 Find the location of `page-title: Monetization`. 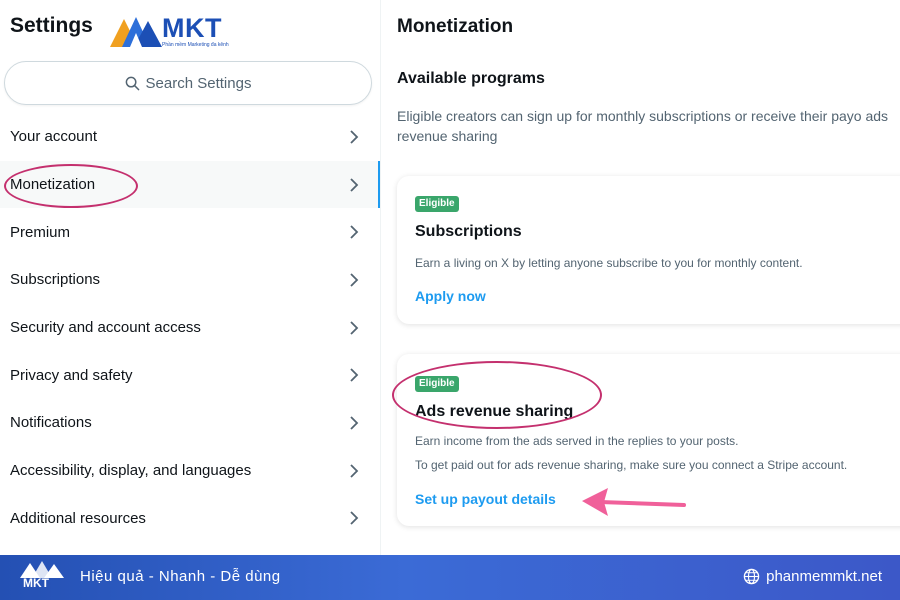

page-title: Monetization is located at coordinates (455, 26).